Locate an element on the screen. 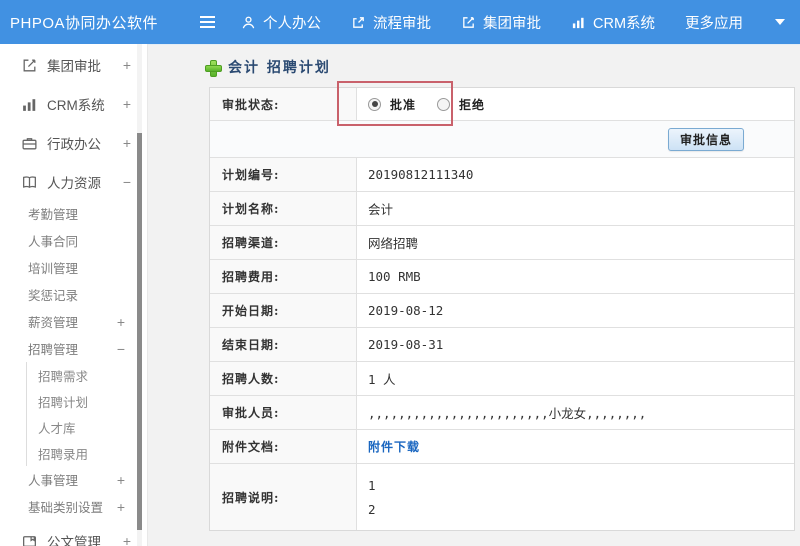 This screenshot has height=546, width=800. sidebar-label: 招聘管理 is located at coordinates (53, 350).